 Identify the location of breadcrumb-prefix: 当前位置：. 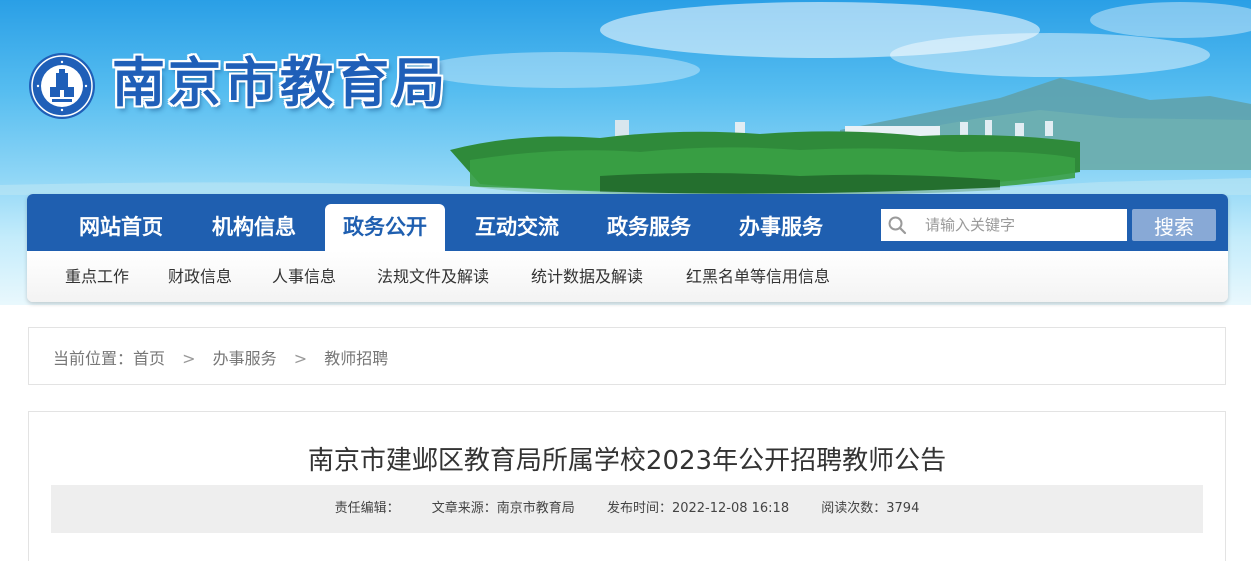
(93, 358).